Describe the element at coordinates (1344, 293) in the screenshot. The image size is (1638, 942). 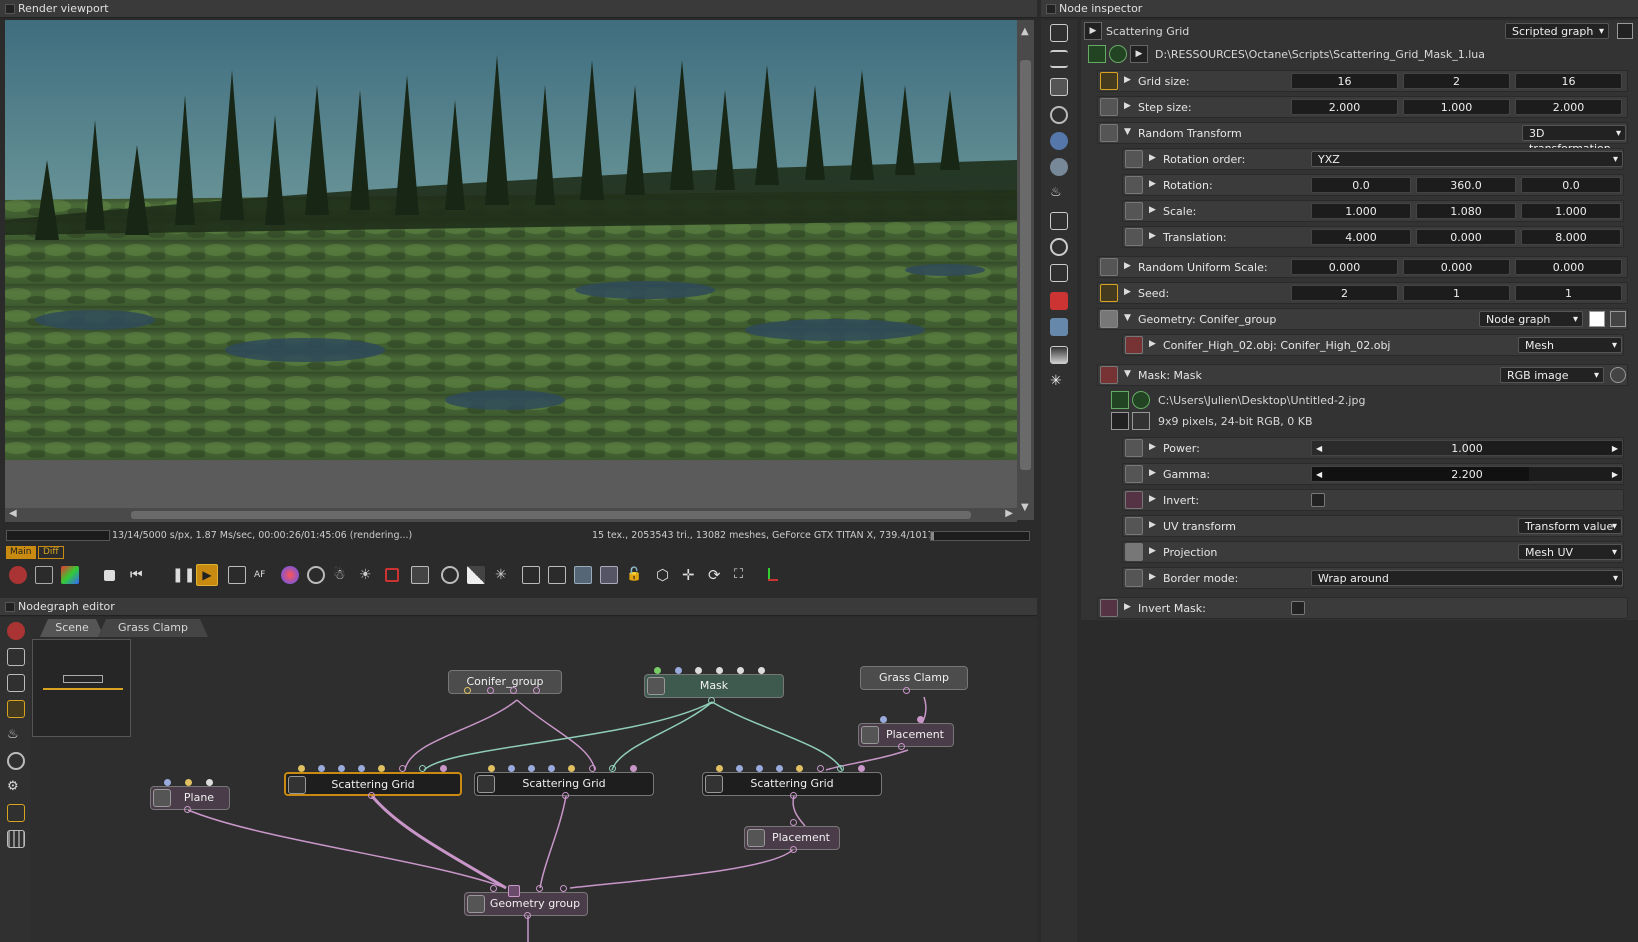
I see `seed-x: 2` at that location.